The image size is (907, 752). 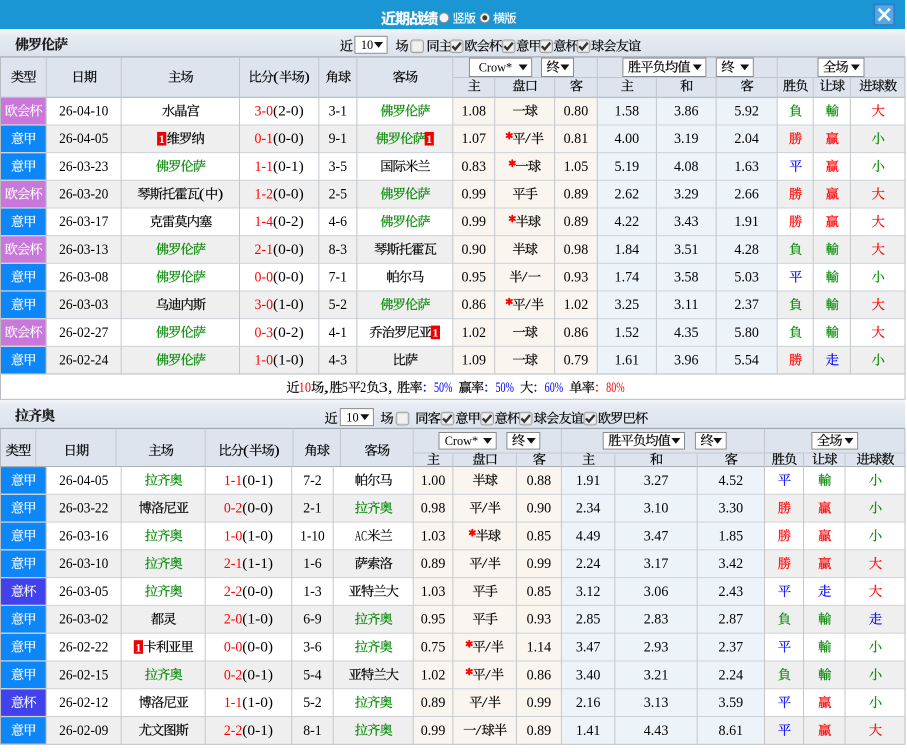 I want to click on svg-text: 3.27, so click(x=656, y=481).